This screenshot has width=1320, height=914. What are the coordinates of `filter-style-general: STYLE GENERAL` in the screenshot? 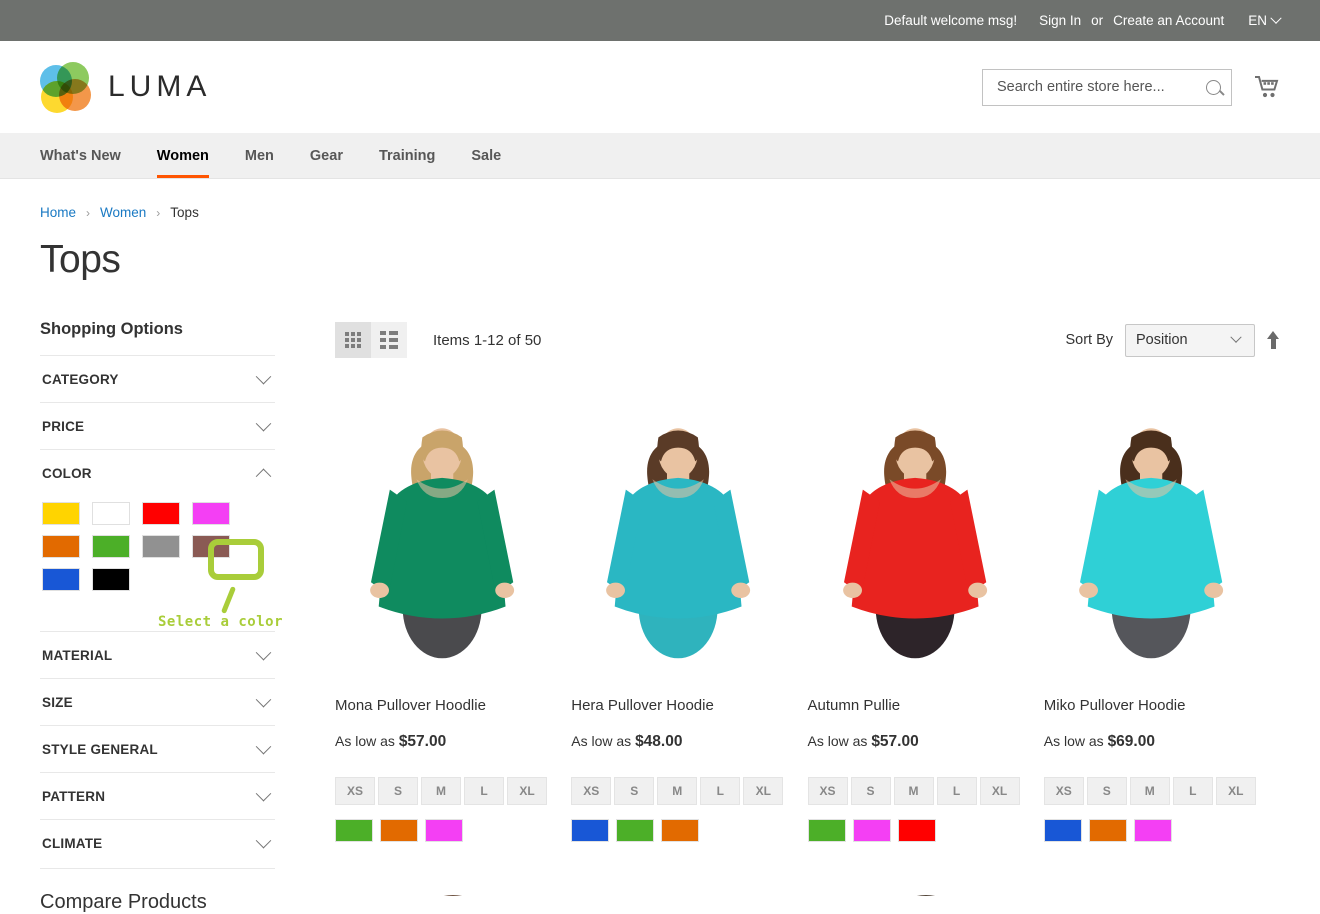 It's located at (157, 748).